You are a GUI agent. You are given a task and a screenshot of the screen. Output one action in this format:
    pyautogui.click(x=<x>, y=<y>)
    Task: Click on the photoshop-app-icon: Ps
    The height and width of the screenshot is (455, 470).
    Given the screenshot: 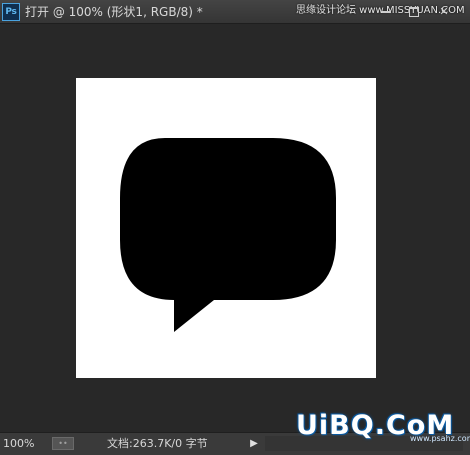 What is the action you would take?
    pyautogui.click(x=11, y=12)
    